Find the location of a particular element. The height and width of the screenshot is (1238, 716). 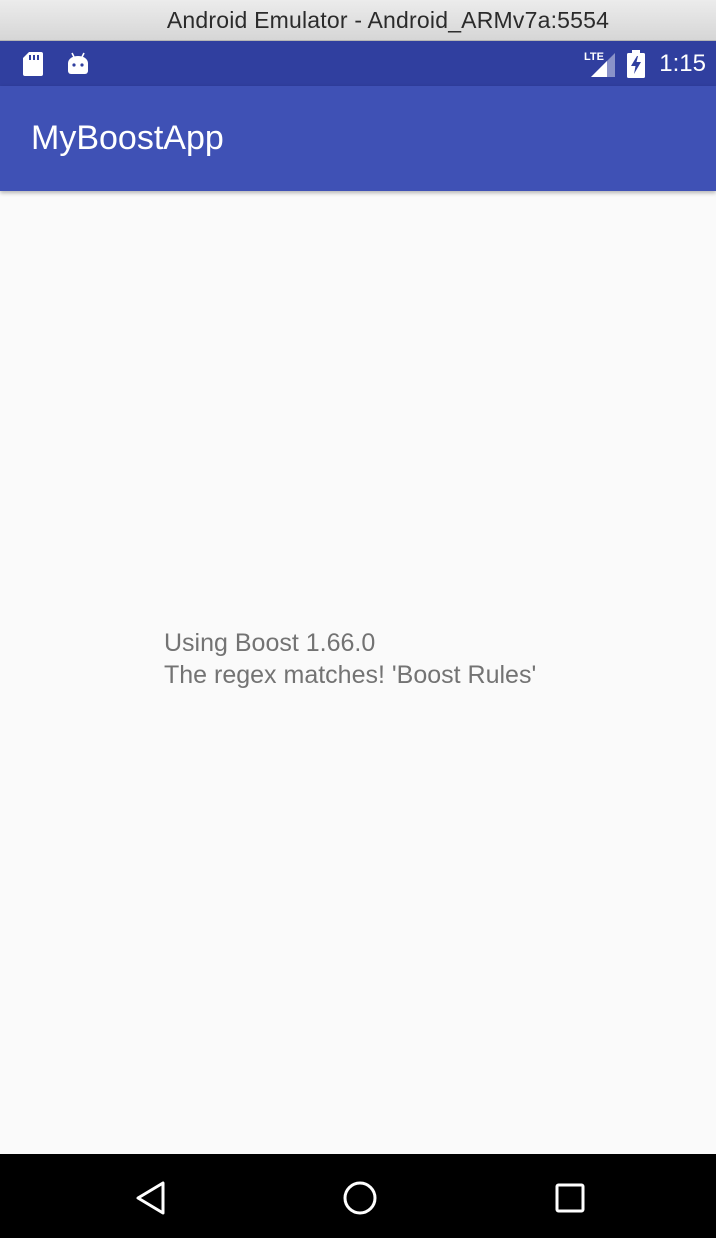

home-icon is located at coordinates (360, 1198).